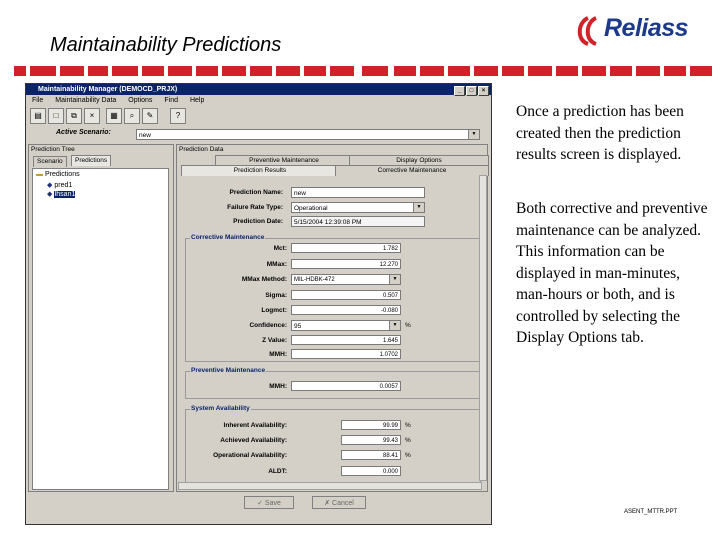 The width and height of the screenshot is (720, 540). I want to click on inherent-availability-unit: %, so click(408, 425).